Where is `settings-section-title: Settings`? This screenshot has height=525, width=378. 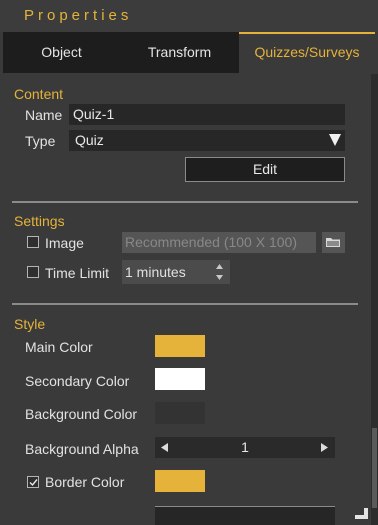 settings-section-title: Settings is located at coordinates (39, 221).